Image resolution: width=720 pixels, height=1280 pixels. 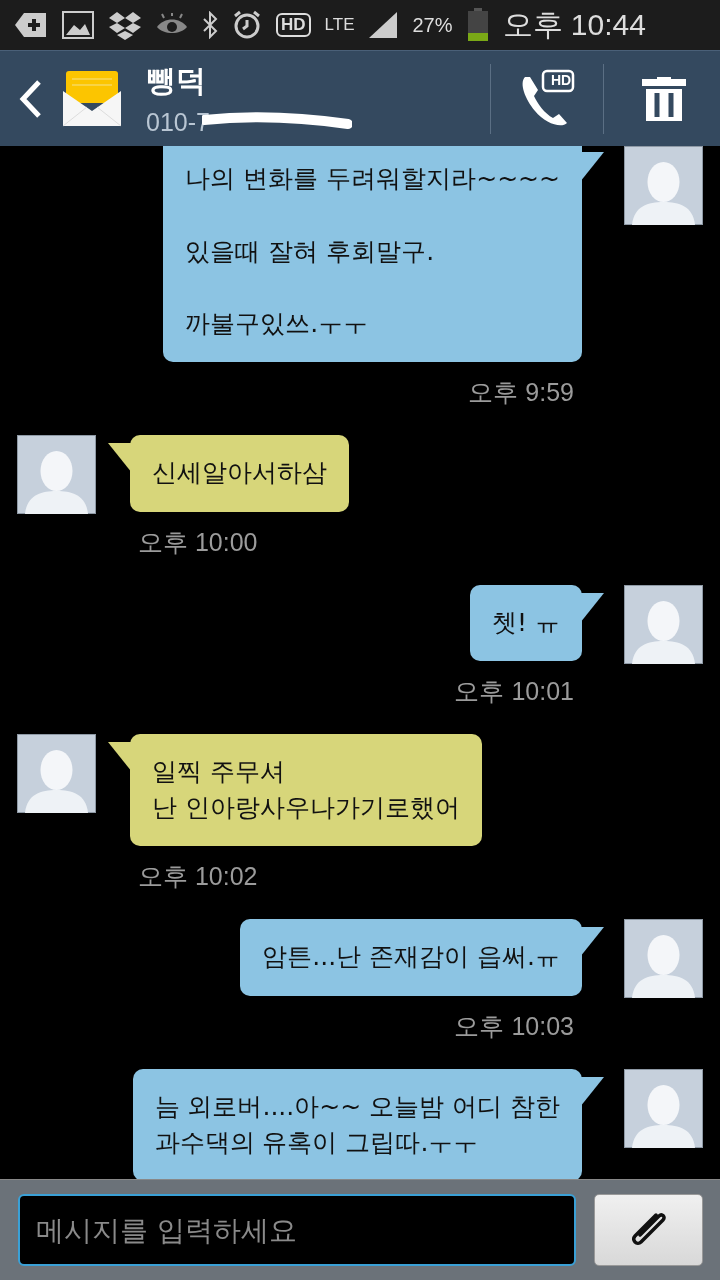 I want to click on bluetooth-icon, so click(x=210, y=25).